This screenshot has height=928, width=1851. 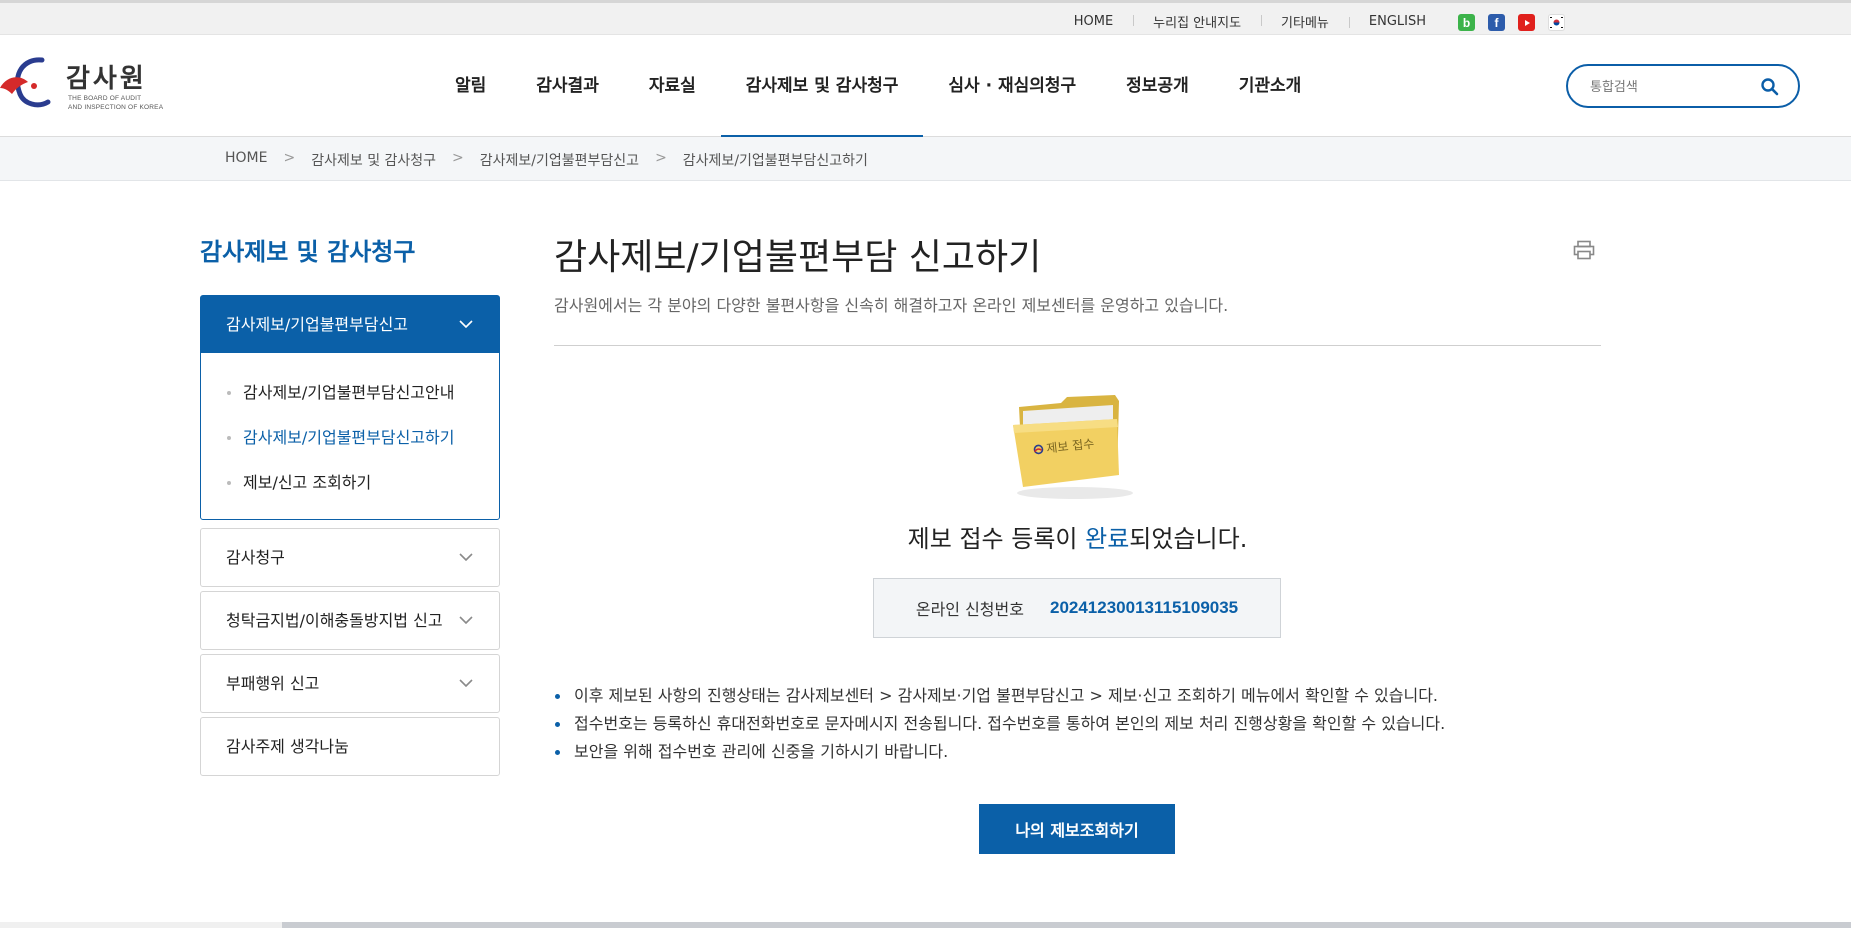 What do you see at coordinates (1066, 925) in the screenshot?
I see `scrollbar-thumb` at bounding box center [1066, 925].